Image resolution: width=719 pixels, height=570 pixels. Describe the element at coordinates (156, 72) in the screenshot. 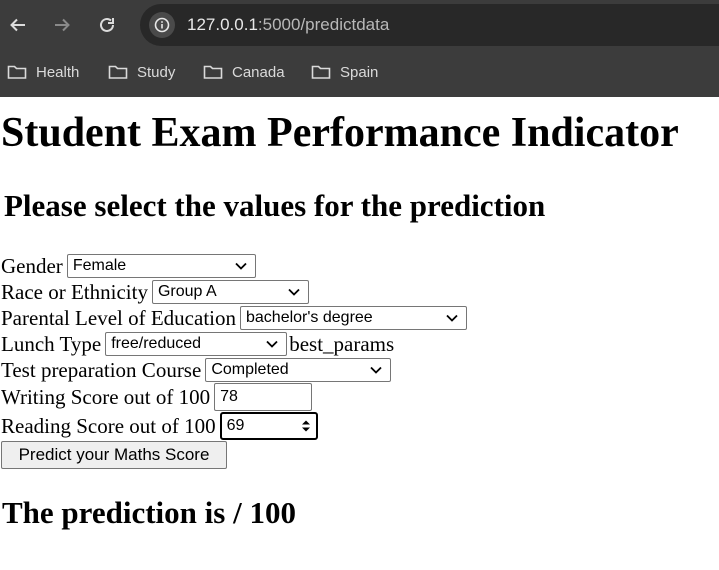

I see `bookmark-label: Study` at that location.